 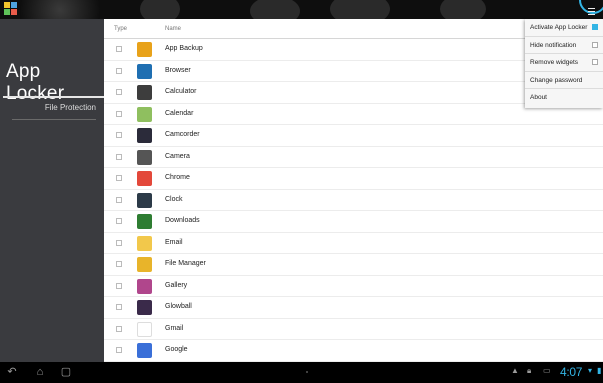 What do you see at coordinates (174, 328) in the screenshot?
I see `app-name: Gmail` at bounding box center [174, 328].